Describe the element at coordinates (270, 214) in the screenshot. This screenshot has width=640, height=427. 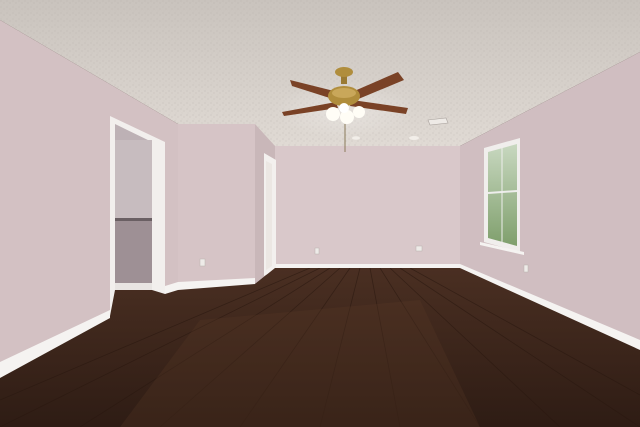
I see `hallway-doorway` at that location.